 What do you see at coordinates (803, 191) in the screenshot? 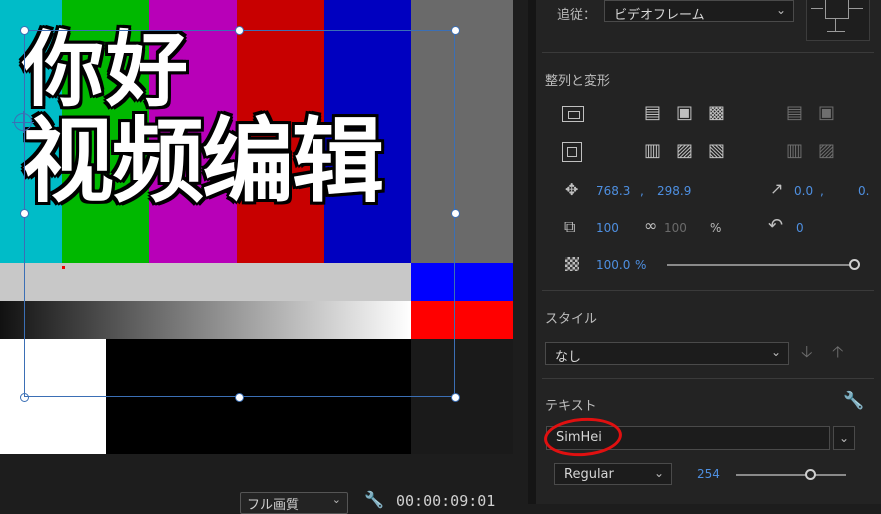
I see `anchor-x-value: 0.0` at bounding box center [803, 191].